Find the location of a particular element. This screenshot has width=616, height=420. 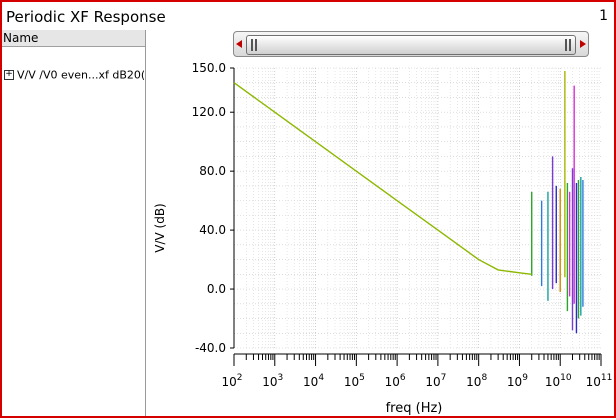

x-tick-label: 106 is located at coordinates (395, 381).